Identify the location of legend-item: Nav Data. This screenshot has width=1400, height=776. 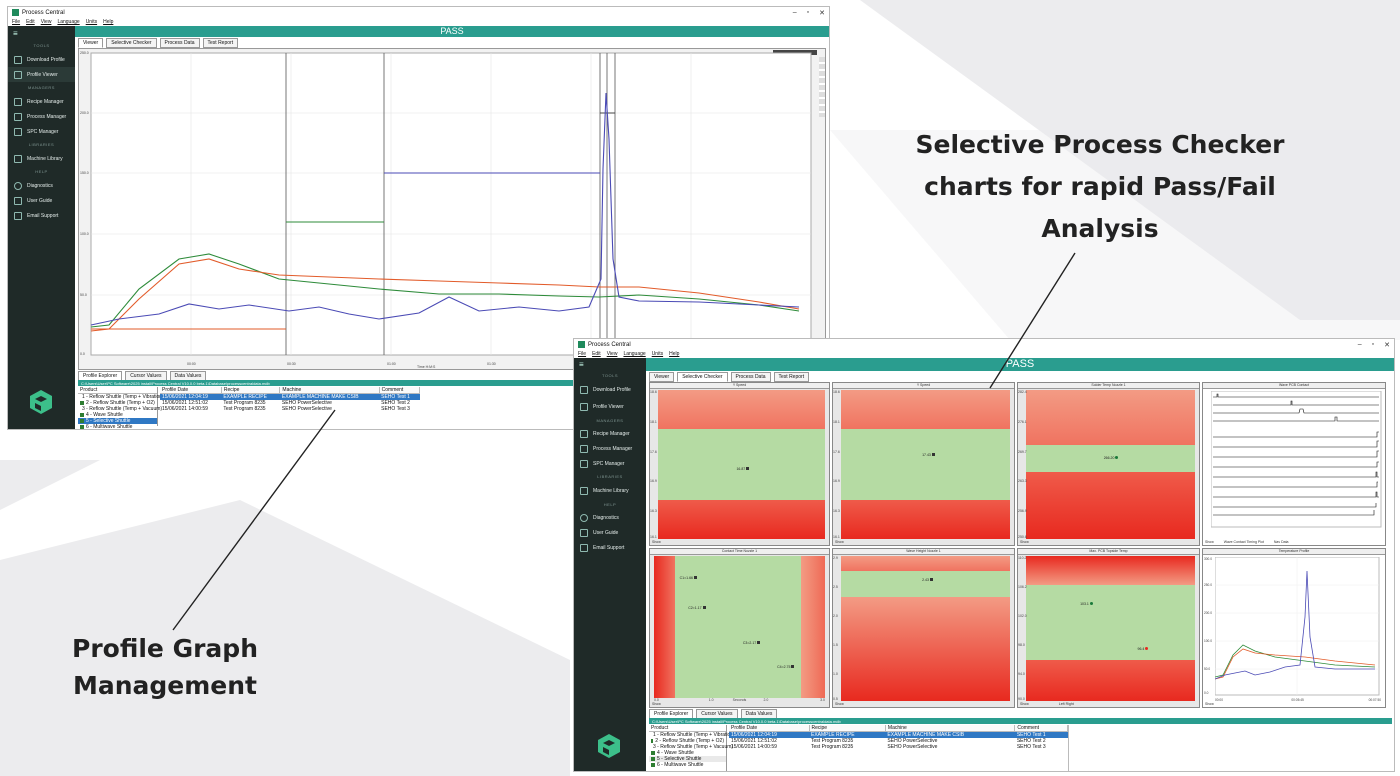
(1281, 542).